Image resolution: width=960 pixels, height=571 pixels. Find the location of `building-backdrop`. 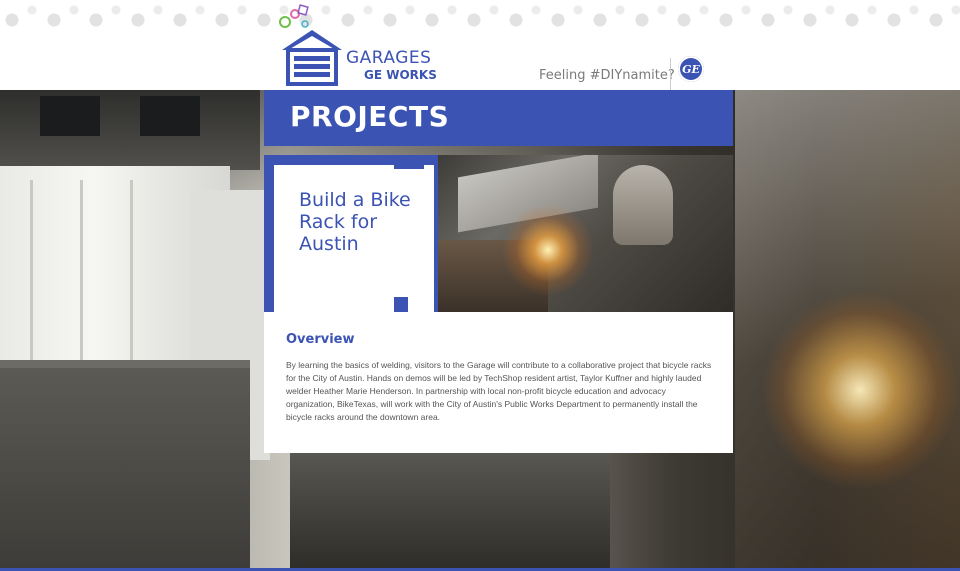

building-backdrop is located at coordinates (130, 130).